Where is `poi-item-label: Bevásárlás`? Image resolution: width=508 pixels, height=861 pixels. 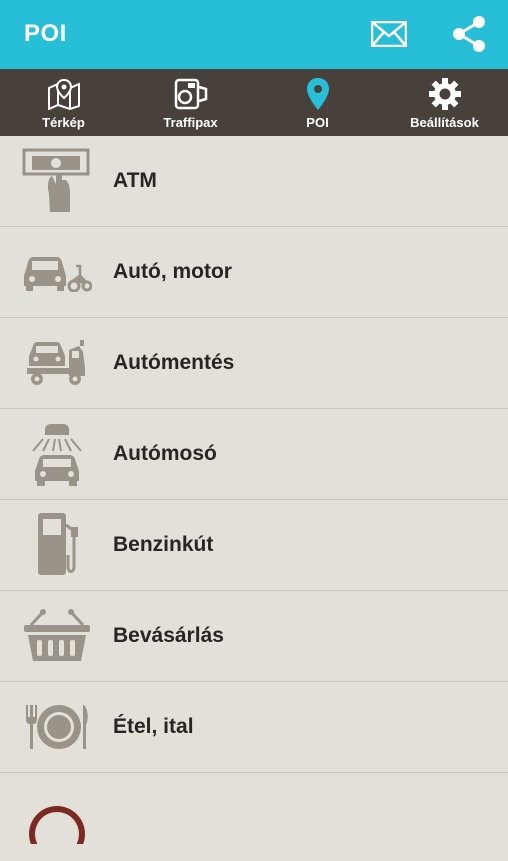 poi-item-label: Bevásárlás is located at coordinates (168, 635).